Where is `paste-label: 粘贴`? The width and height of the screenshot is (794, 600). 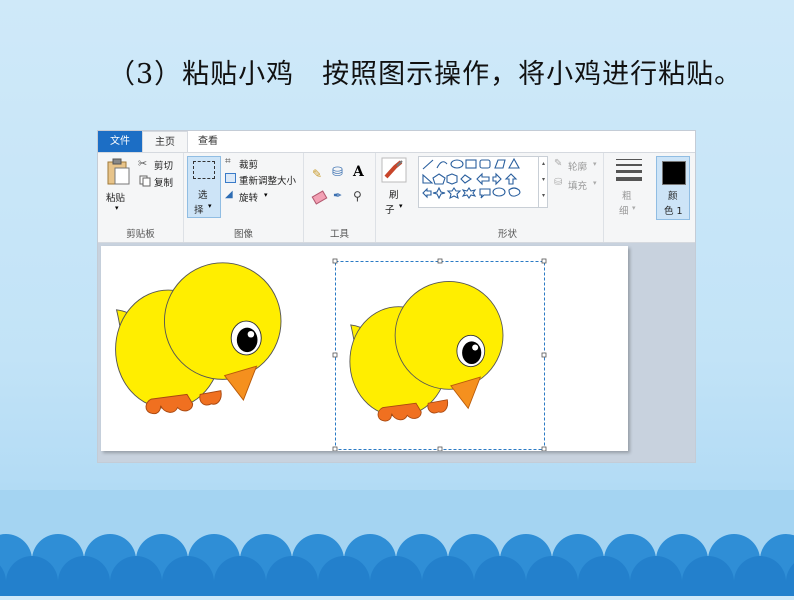 paste-label: 粘贴 is located at coordinates (116, 198).